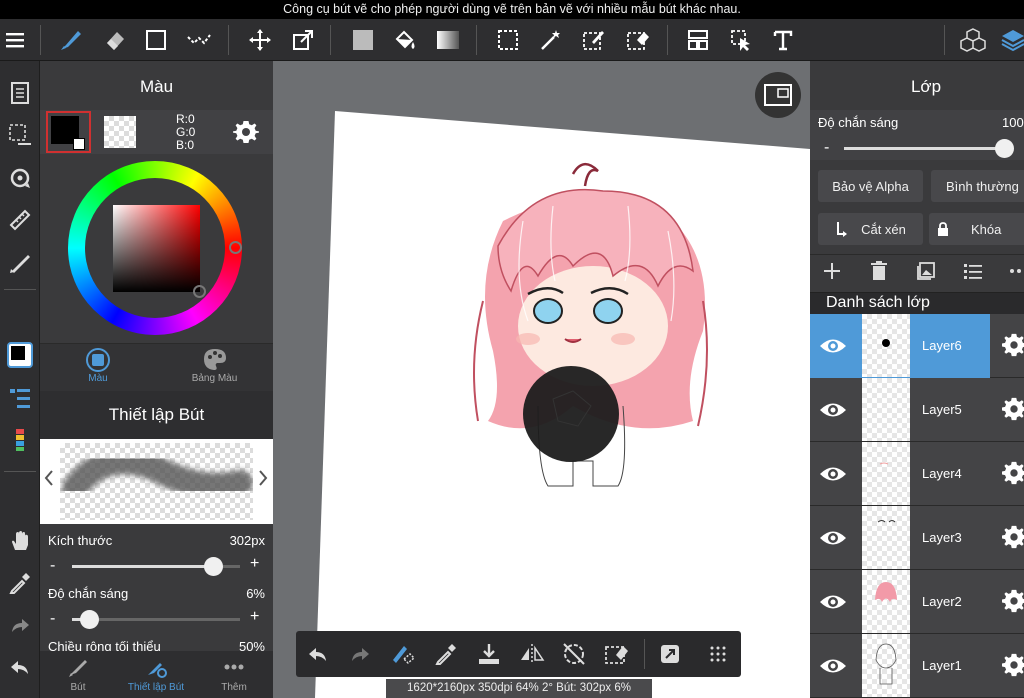  What do you see at coordinates (870, 186) in the screenshot?
I see `alpha-protect-button: Bảo vệ Alpha` at bounding box center [870, 186].